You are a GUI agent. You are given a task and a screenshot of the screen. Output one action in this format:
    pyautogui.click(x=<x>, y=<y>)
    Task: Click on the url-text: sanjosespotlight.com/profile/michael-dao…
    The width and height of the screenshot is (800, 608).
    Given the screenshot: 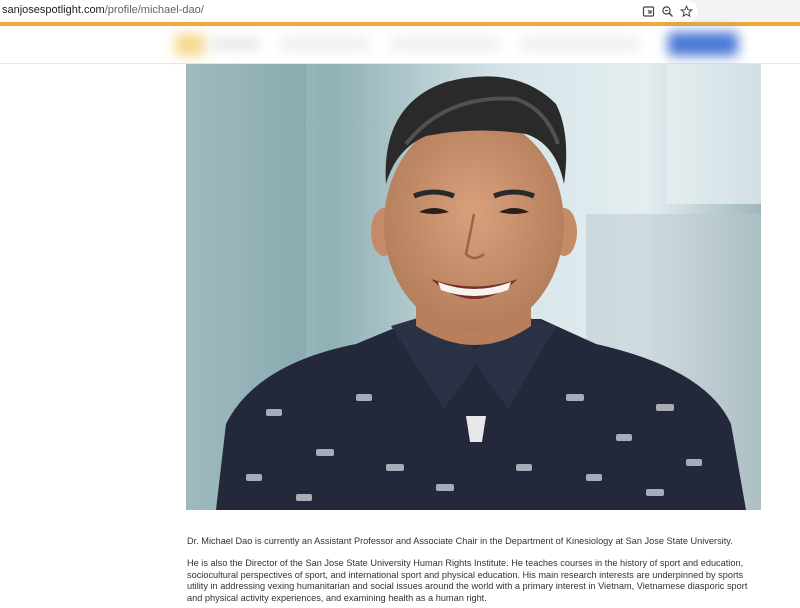 What is the action you would take?
    pyautogui.click(x=103, y=10)
    